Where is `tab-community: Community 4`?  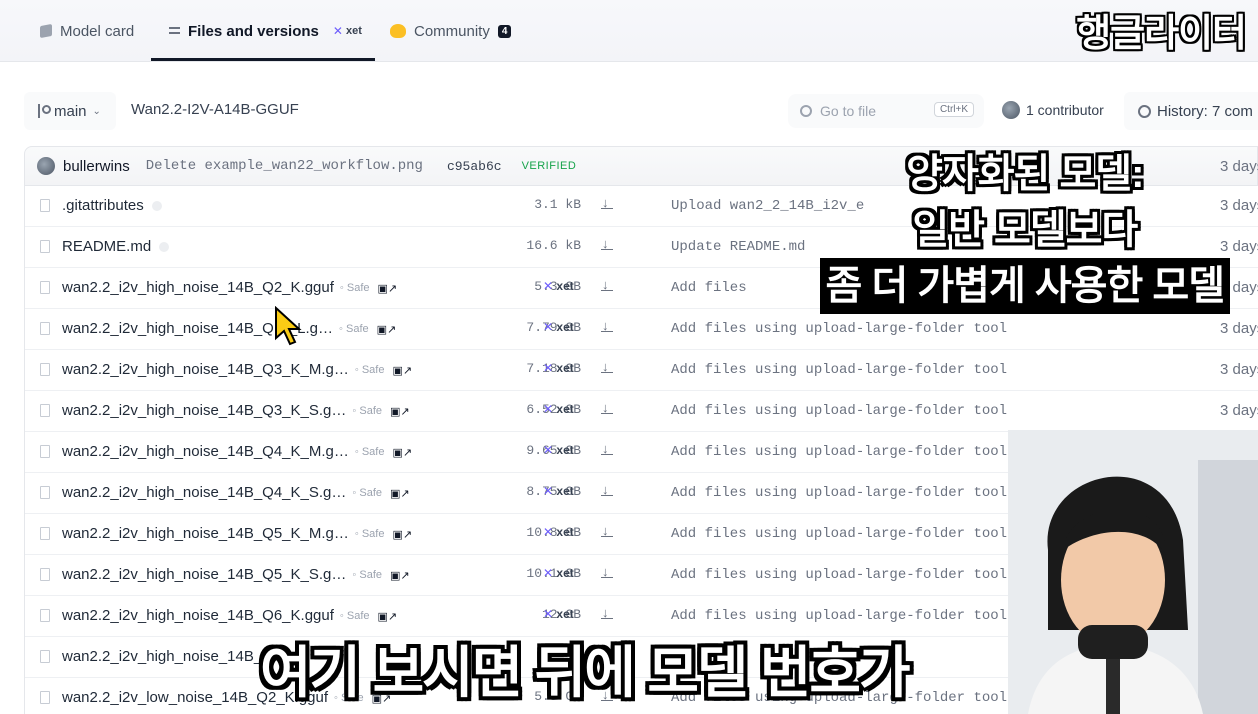
tab-community: Community 4 is located at coordinates (451, 31).